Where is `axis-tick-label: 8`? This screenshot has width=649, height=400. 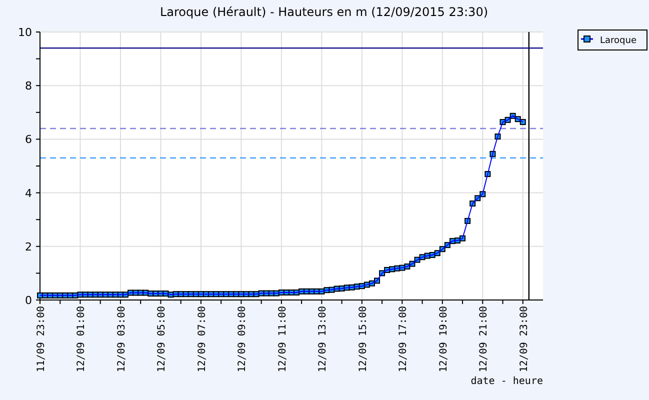 axis-tick-label: 8 is located at coordinates (28, 86).